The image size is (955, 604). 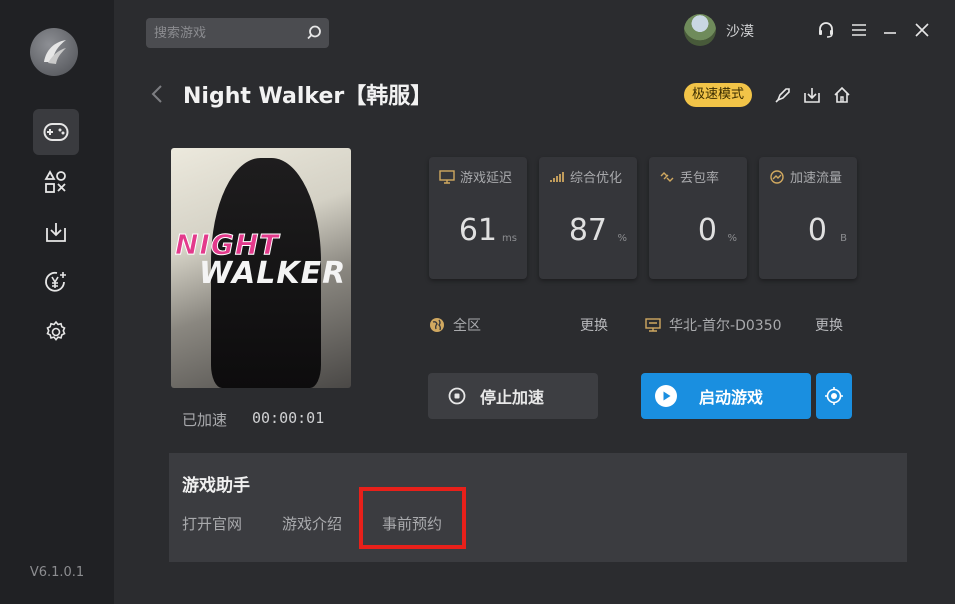 I want to click on sidebar: V6.1.0.1, so click(x=57, y=302).